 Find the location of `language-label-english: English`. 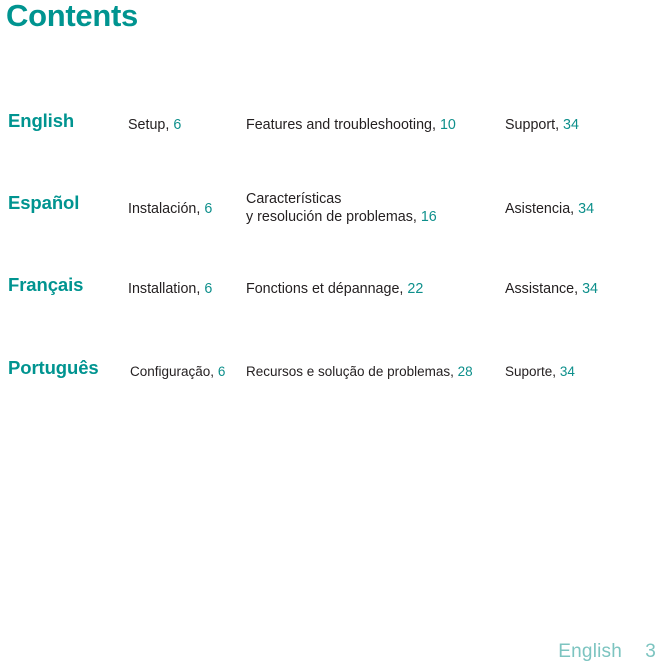

language-label-english: English is located at coordinates (41, 120).